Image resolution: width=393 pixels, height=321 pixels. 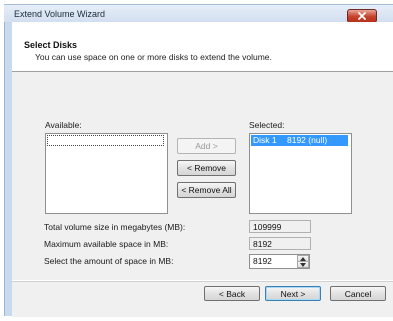 What do you see at coordinates (206, 168) in the screenshot?
I see `remove-button: < Remove` at bounding box center [206, 168].